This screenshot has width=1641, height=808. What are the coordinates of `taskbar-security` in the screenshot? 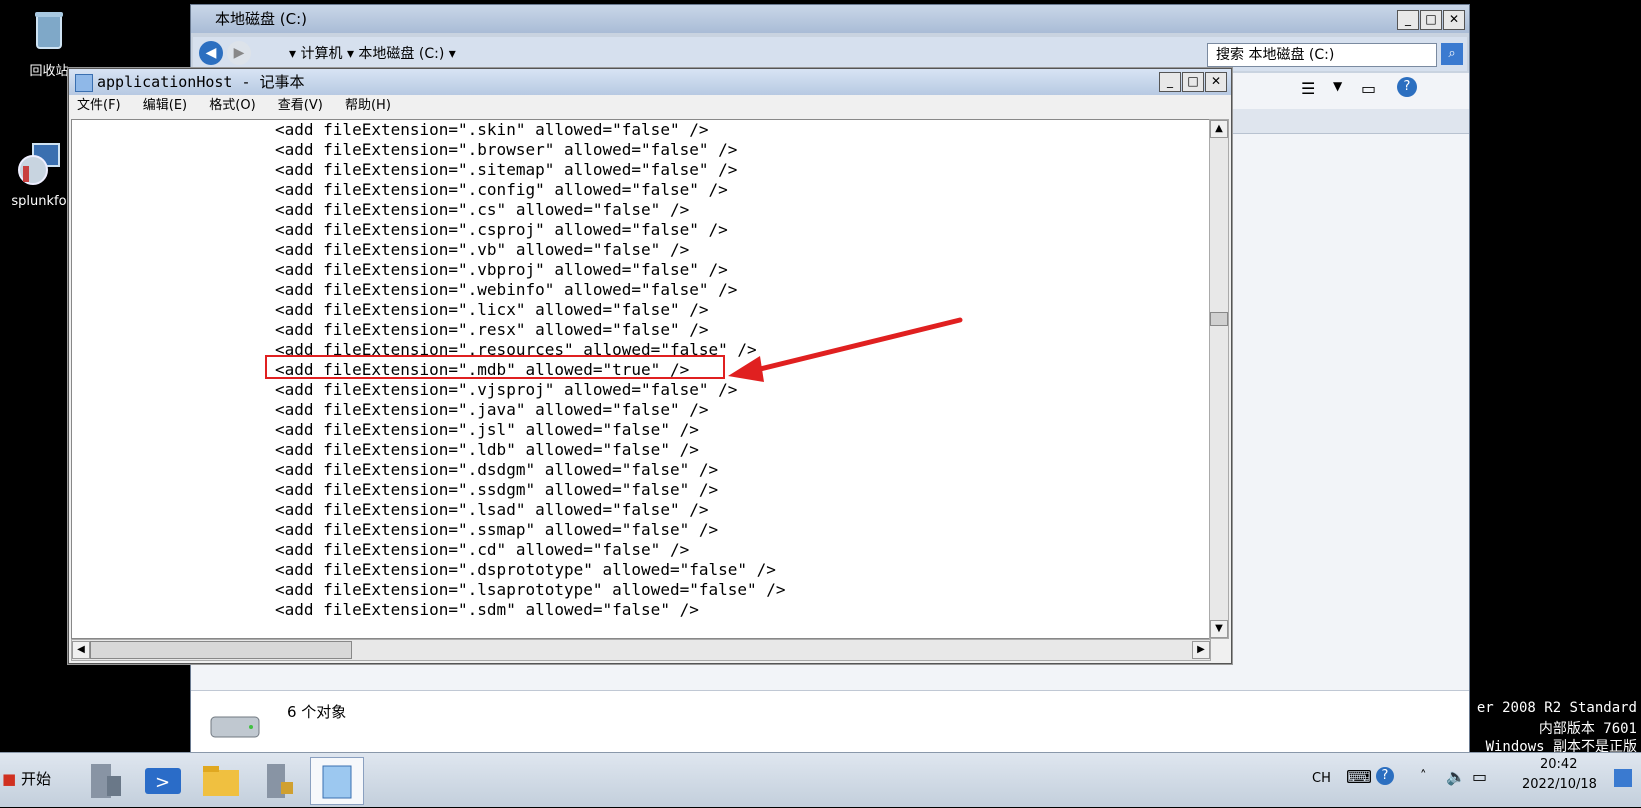 It's located at (279, 781).